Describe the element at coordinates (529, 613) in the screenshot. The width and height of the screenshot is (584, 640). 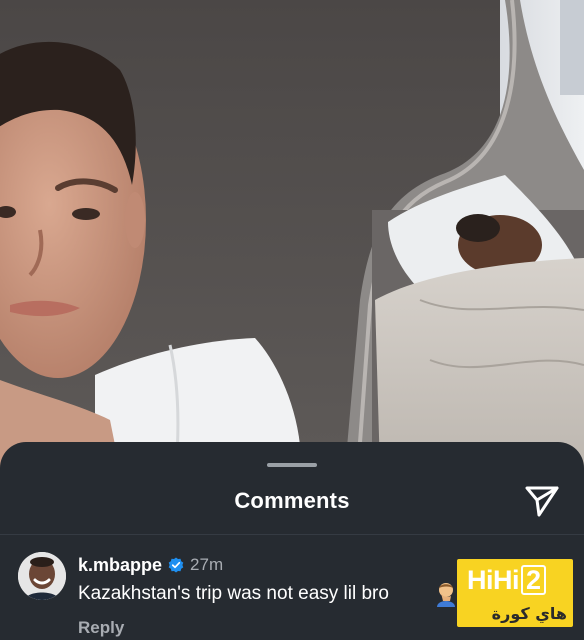
I see `watermark-arabic: هاي كورة` at that location.